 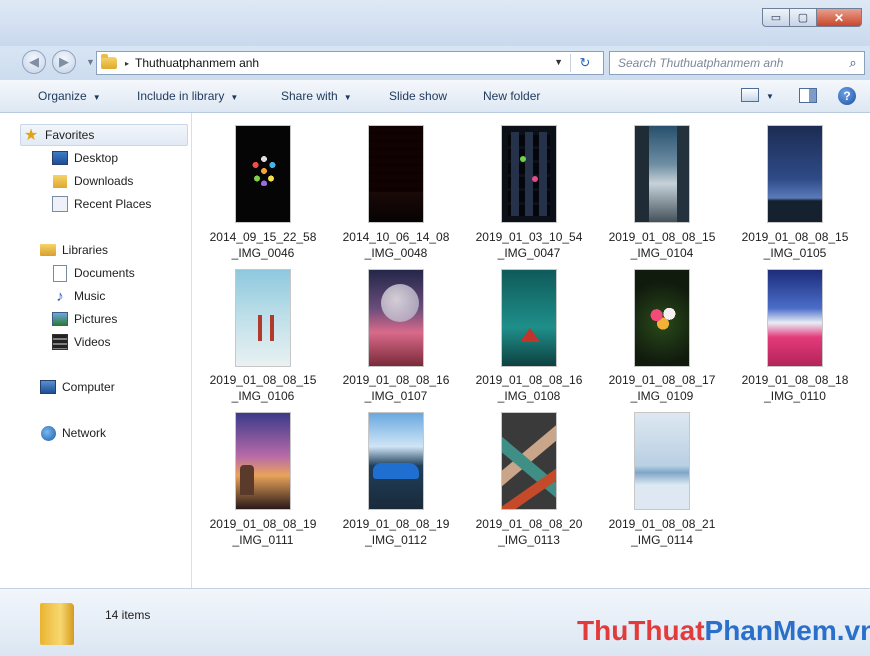 I want to click on sidebar-item-music: ♪ Music, so click(x=77, y=296).